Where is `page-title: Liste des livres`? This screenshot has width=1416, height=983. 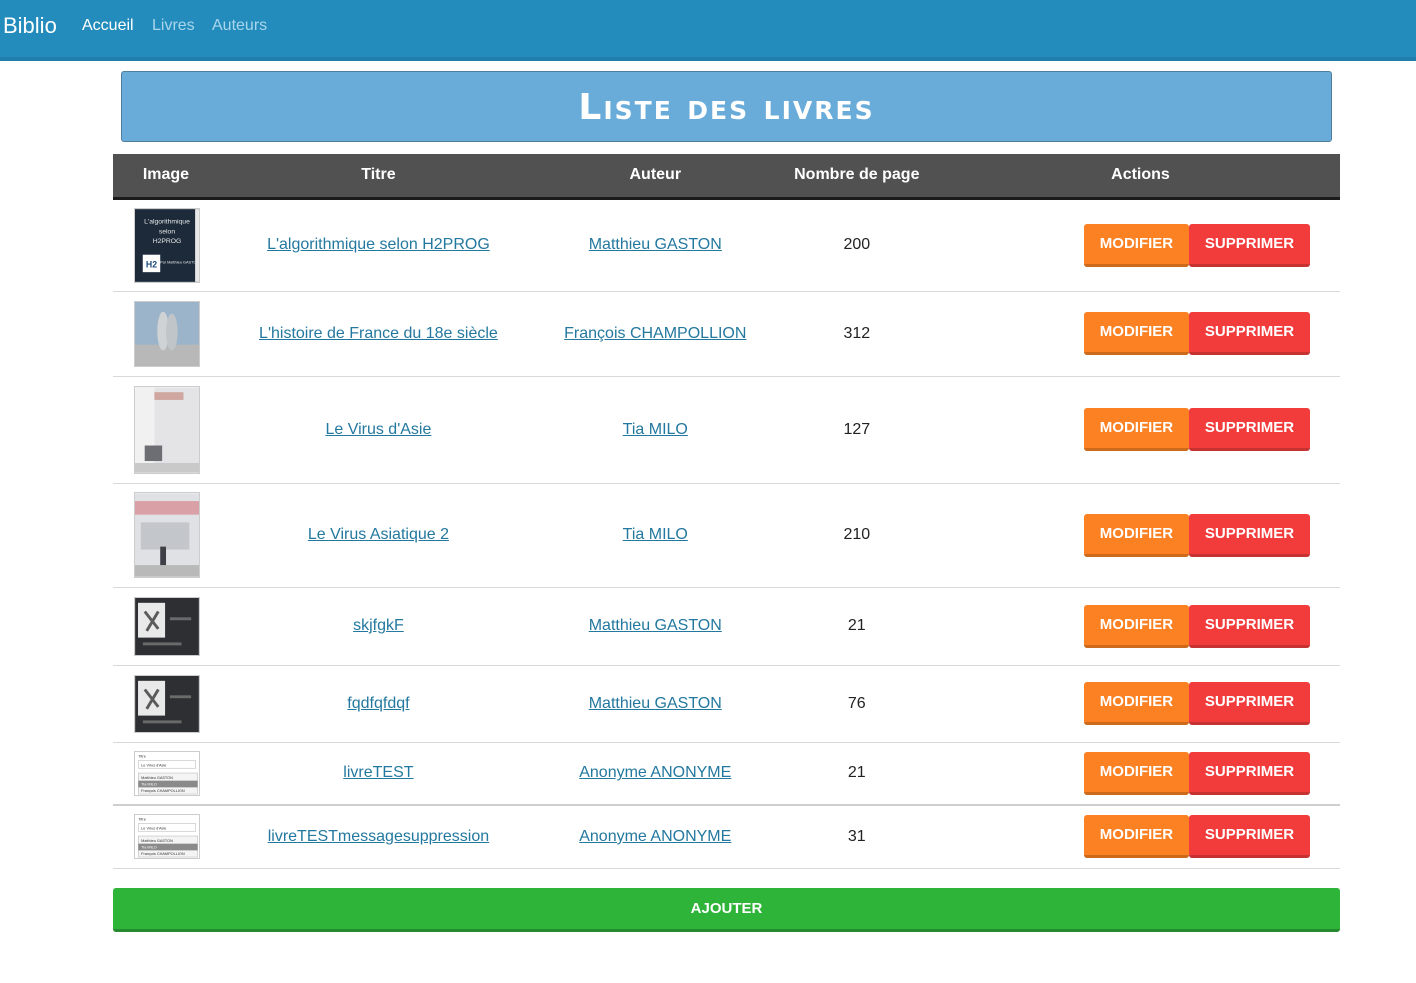 page-title: Liste des livres is located at coordinates (726, 107).